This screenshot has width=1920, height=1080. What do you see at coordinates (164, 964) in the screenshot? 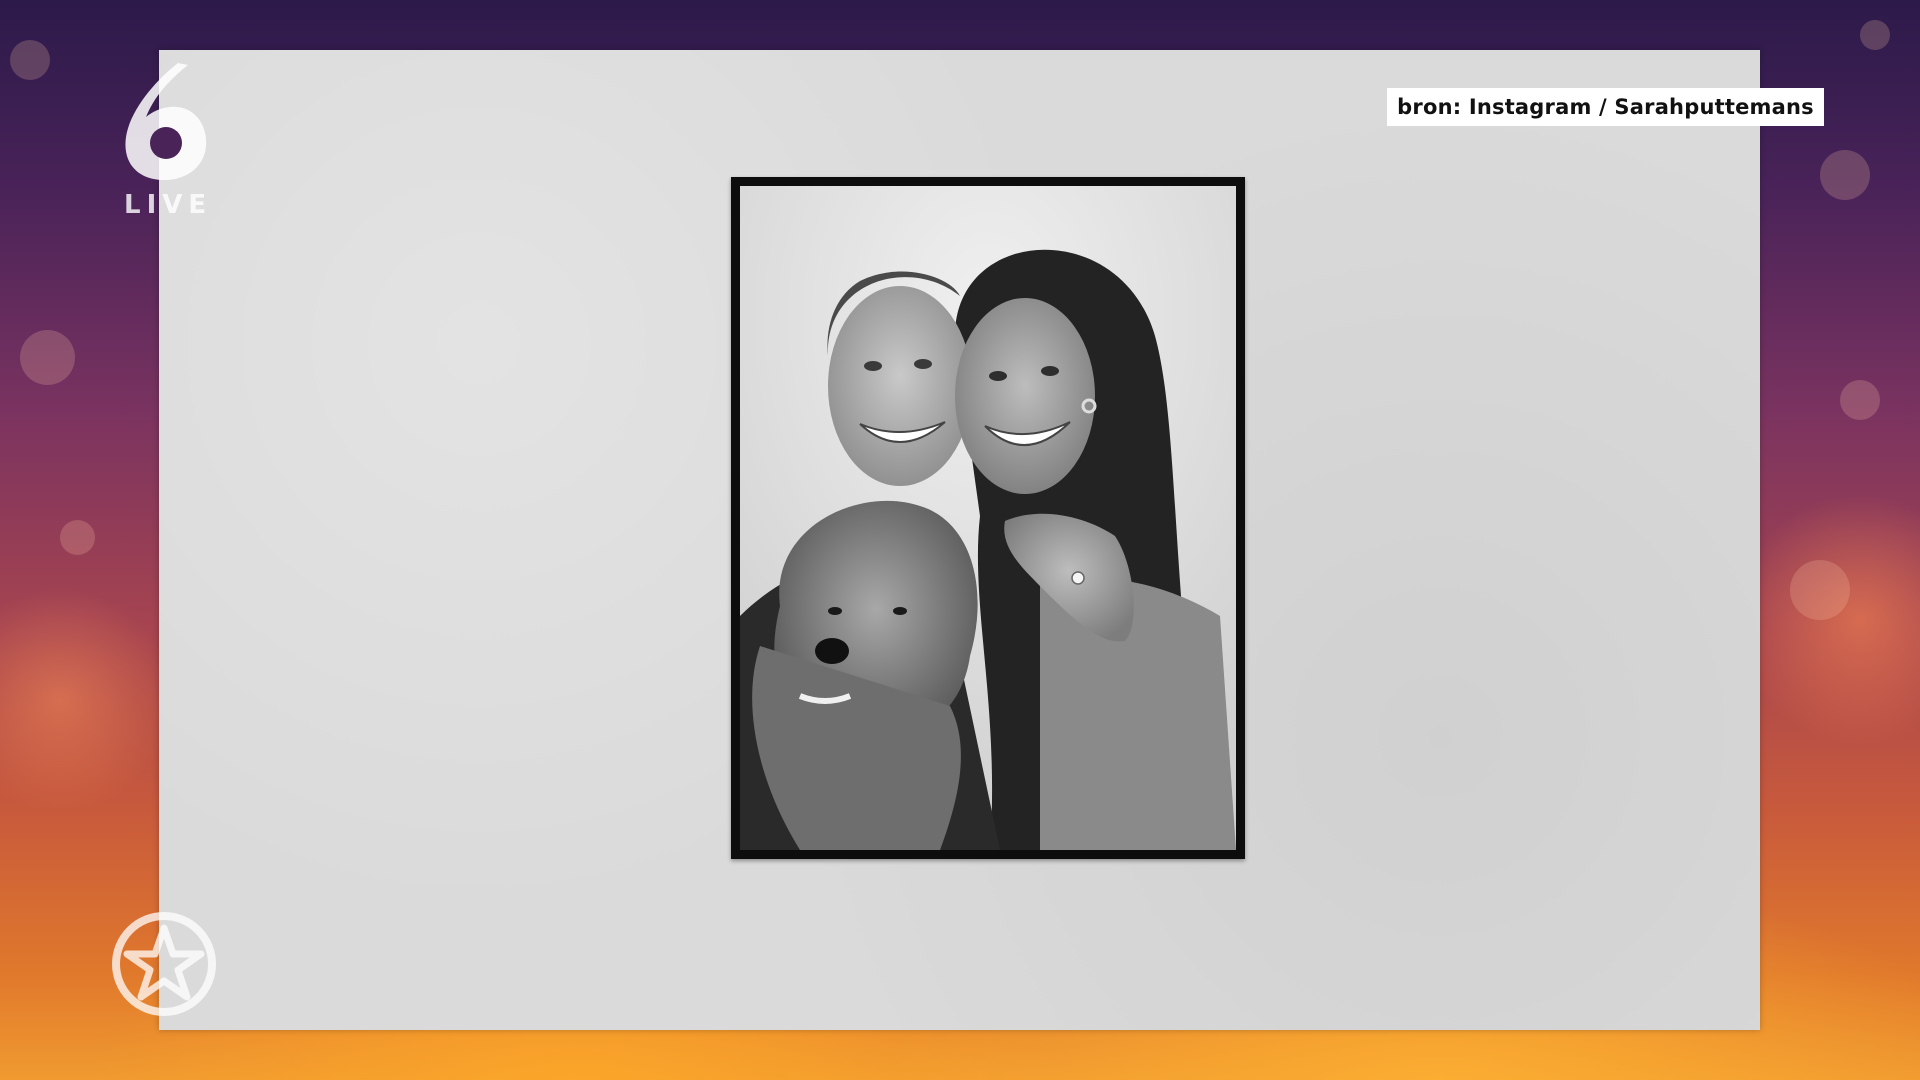
I see `star-in-circle-icon` at bounding box center [164, 964].